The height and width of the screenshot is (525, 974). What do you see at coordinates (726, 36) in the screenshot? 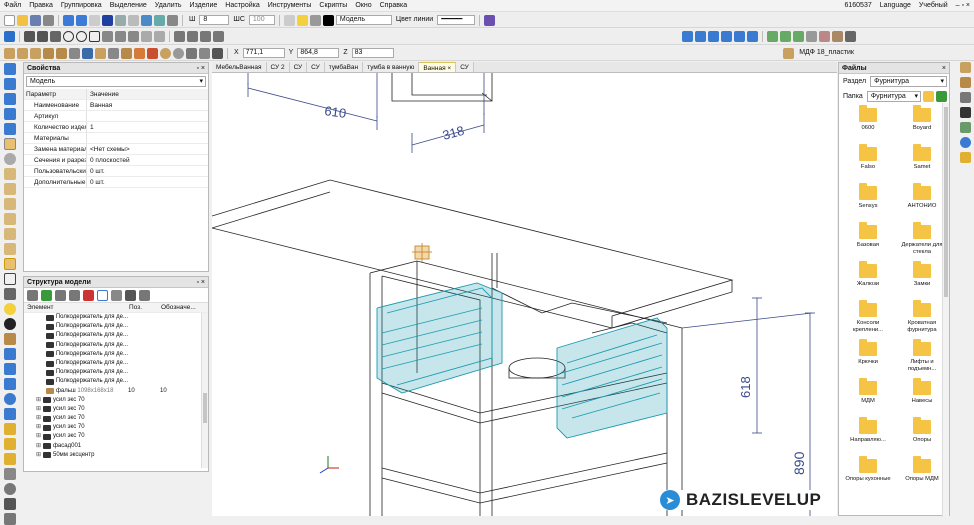
I see `view-right-icon` at bounding box center [726, 36].